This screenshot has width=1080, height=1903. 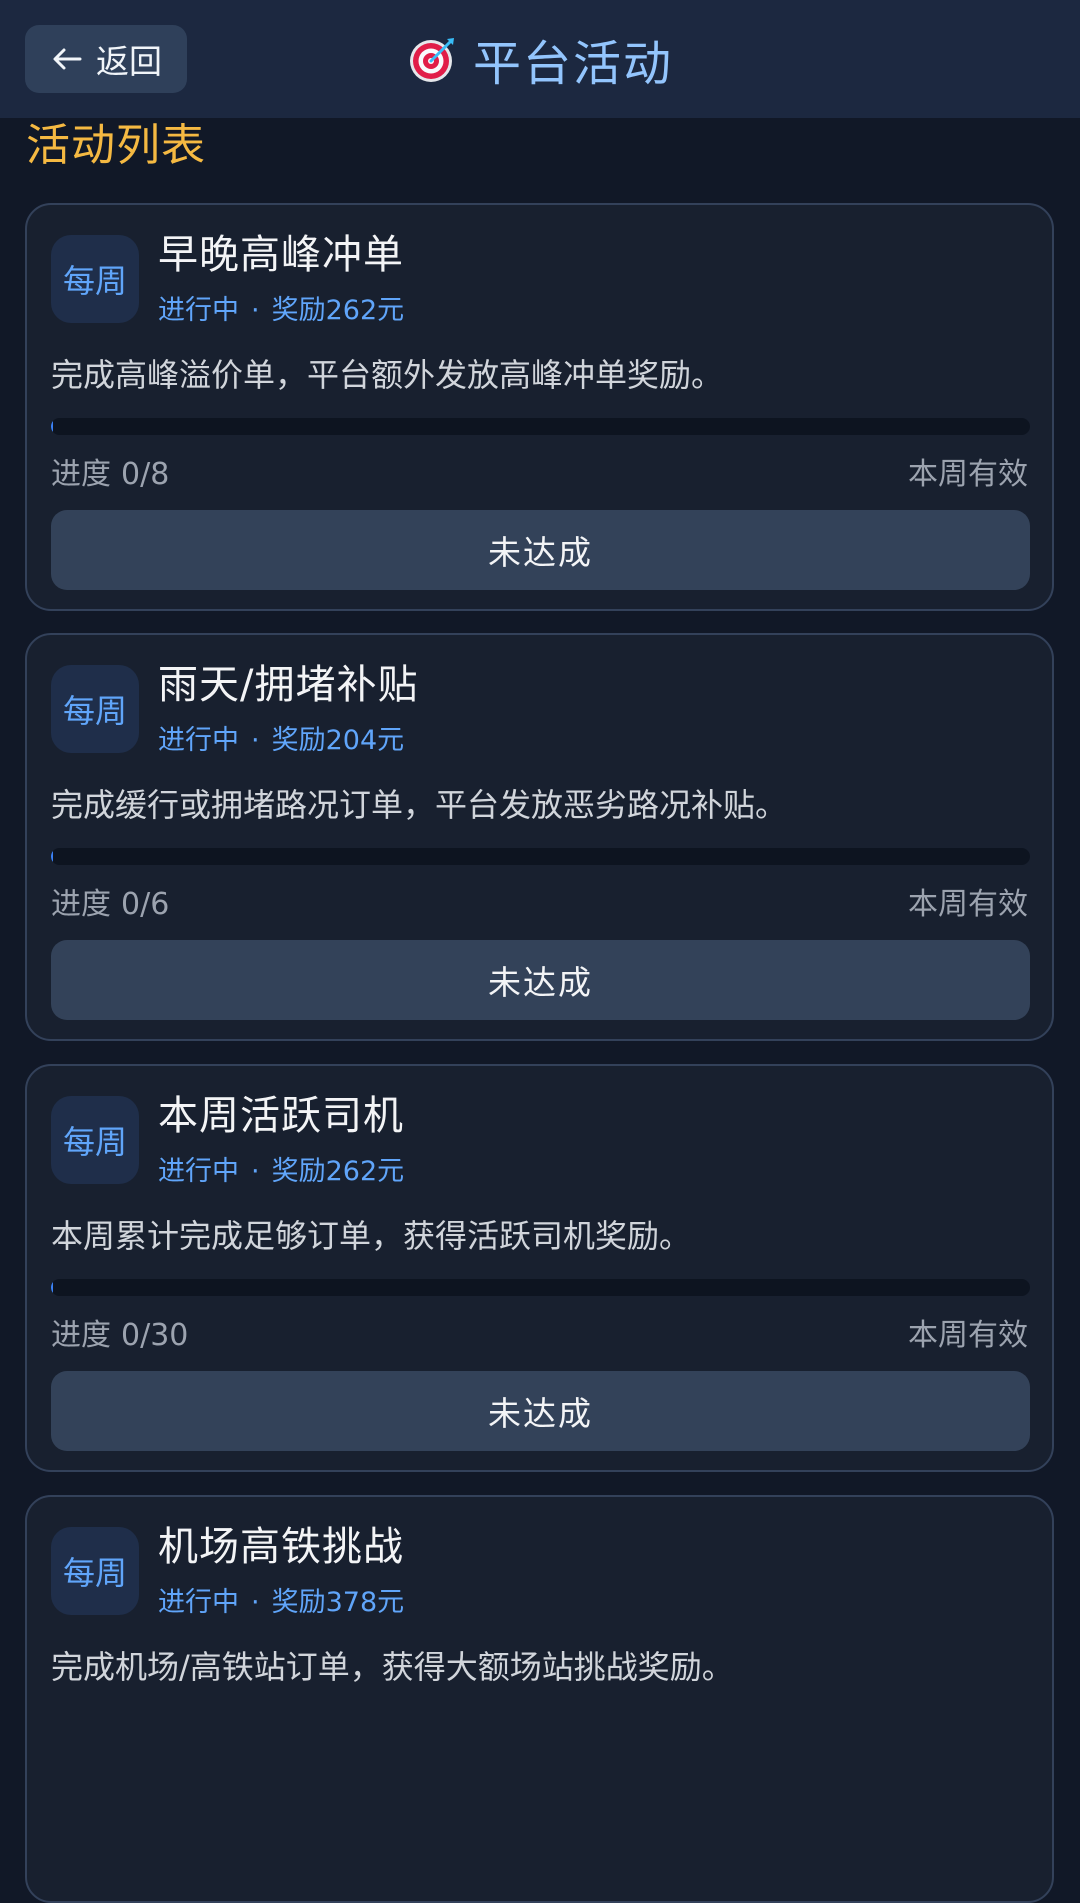 I want to click on top-bar: 返回 平台活动, so click(x=540, y=59).